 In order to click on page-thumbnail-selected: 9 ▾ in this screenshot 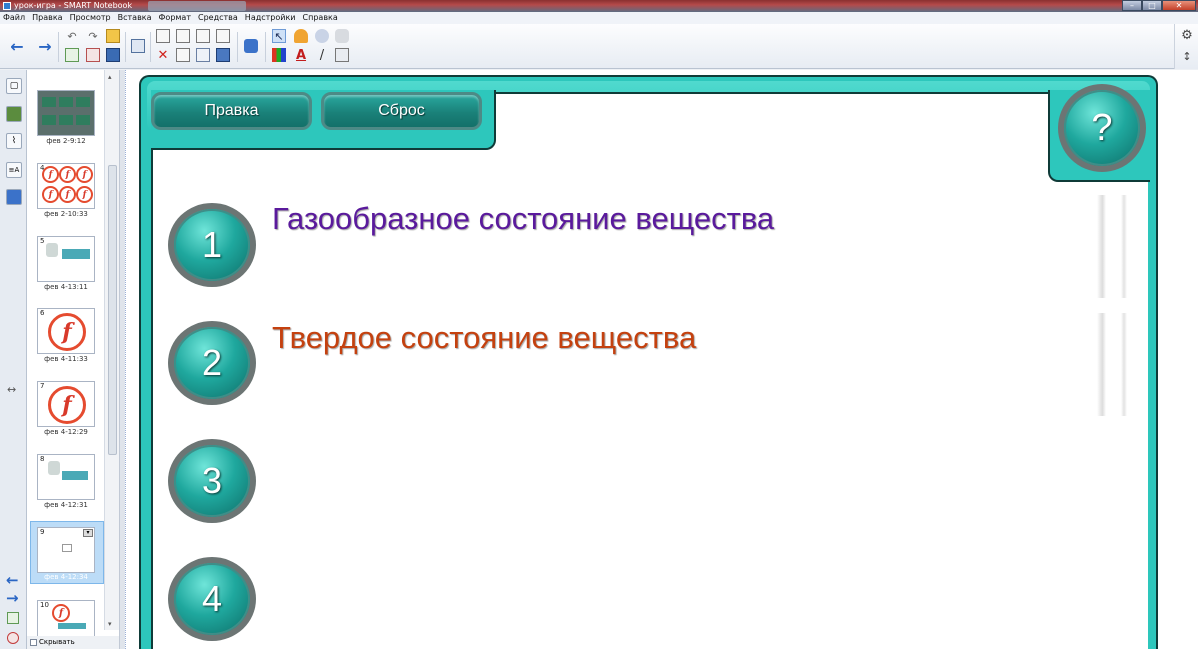, I will do `click(66, 550)`.